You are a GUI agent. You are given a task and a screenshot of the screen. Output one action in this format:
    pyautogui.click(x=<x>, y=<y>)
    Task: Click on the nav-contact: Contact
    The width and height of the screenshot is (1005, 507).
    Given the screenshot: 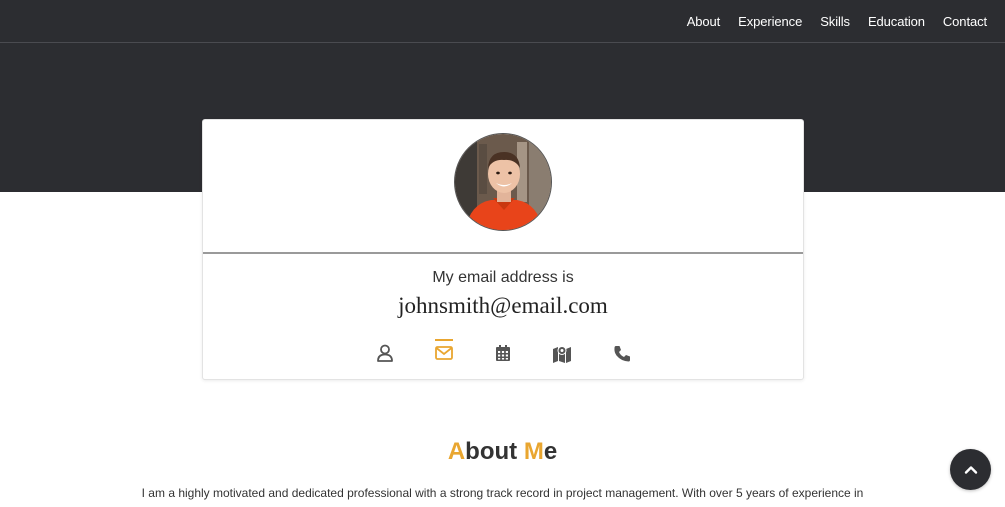 What is the action you would take?
    pyautogui.click(x=965, y=21)
    